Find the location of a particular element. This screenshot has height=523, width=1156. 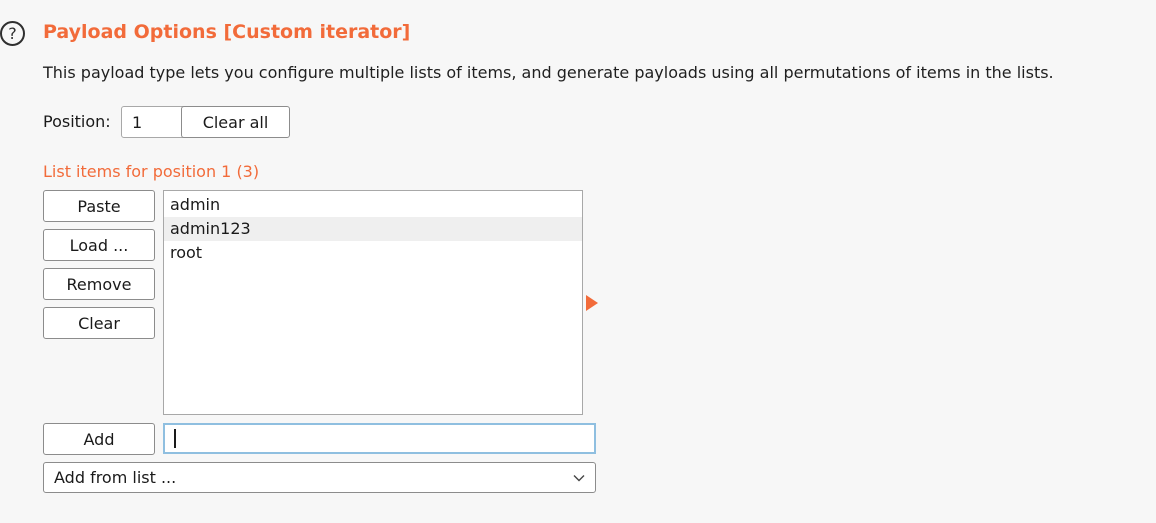

clear-button: Clear is located at coordinates (99, 323).